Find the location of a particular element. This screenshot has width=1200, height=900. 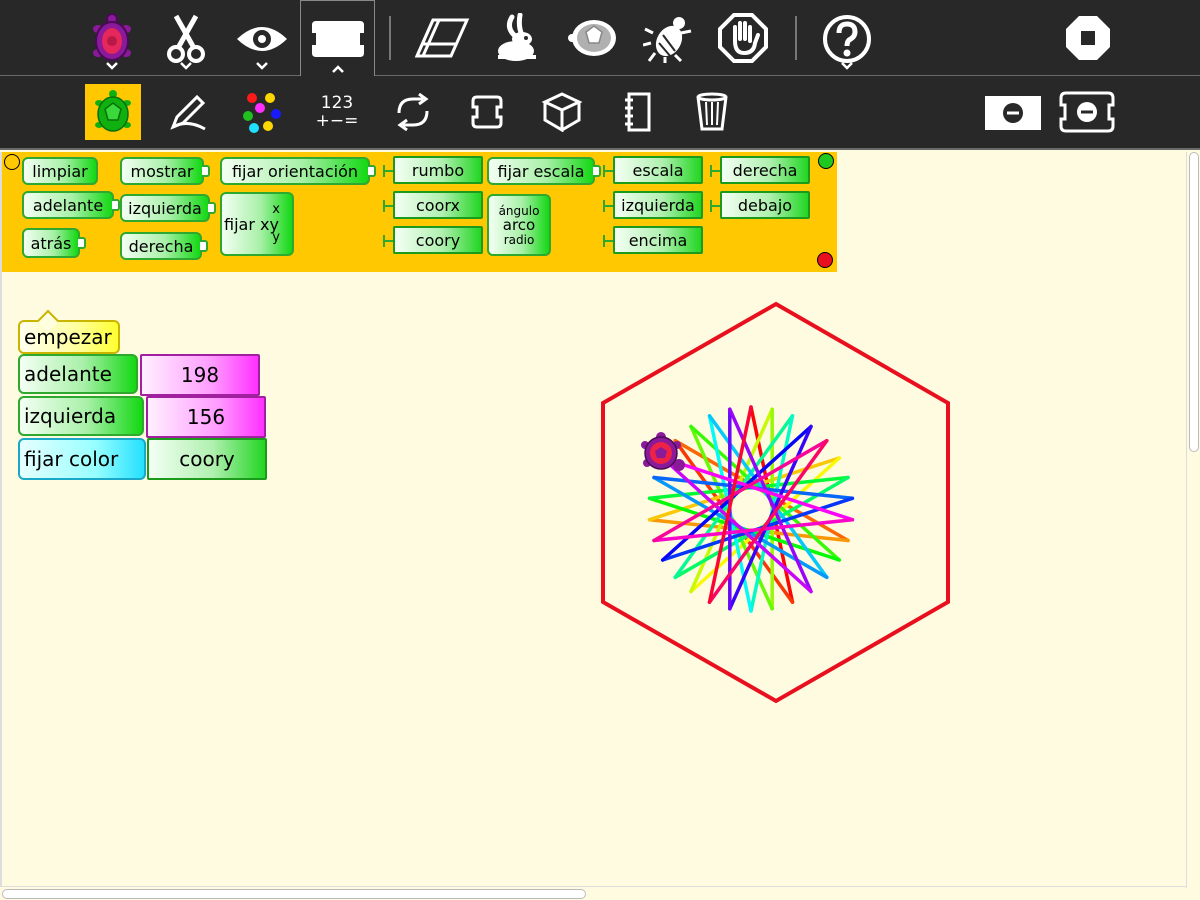

palette-orientation-icon is located at coordinates (12, 162).